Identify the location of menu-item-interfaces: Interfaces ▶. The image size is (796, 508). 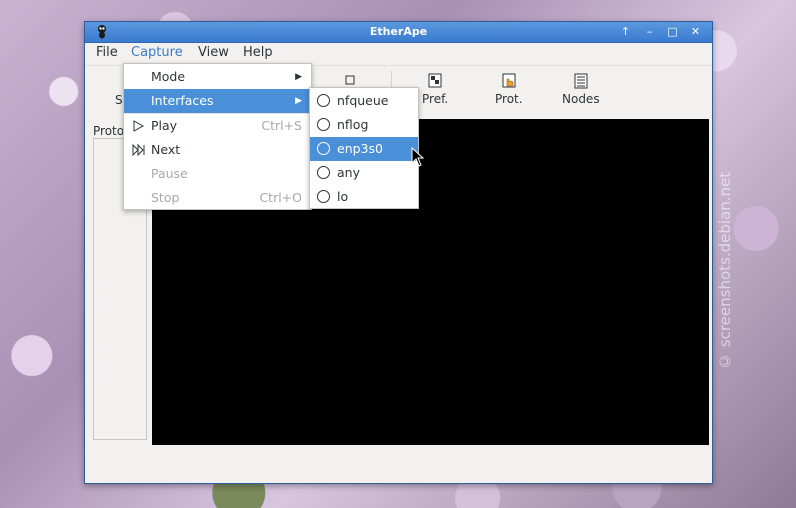
(217, 101).